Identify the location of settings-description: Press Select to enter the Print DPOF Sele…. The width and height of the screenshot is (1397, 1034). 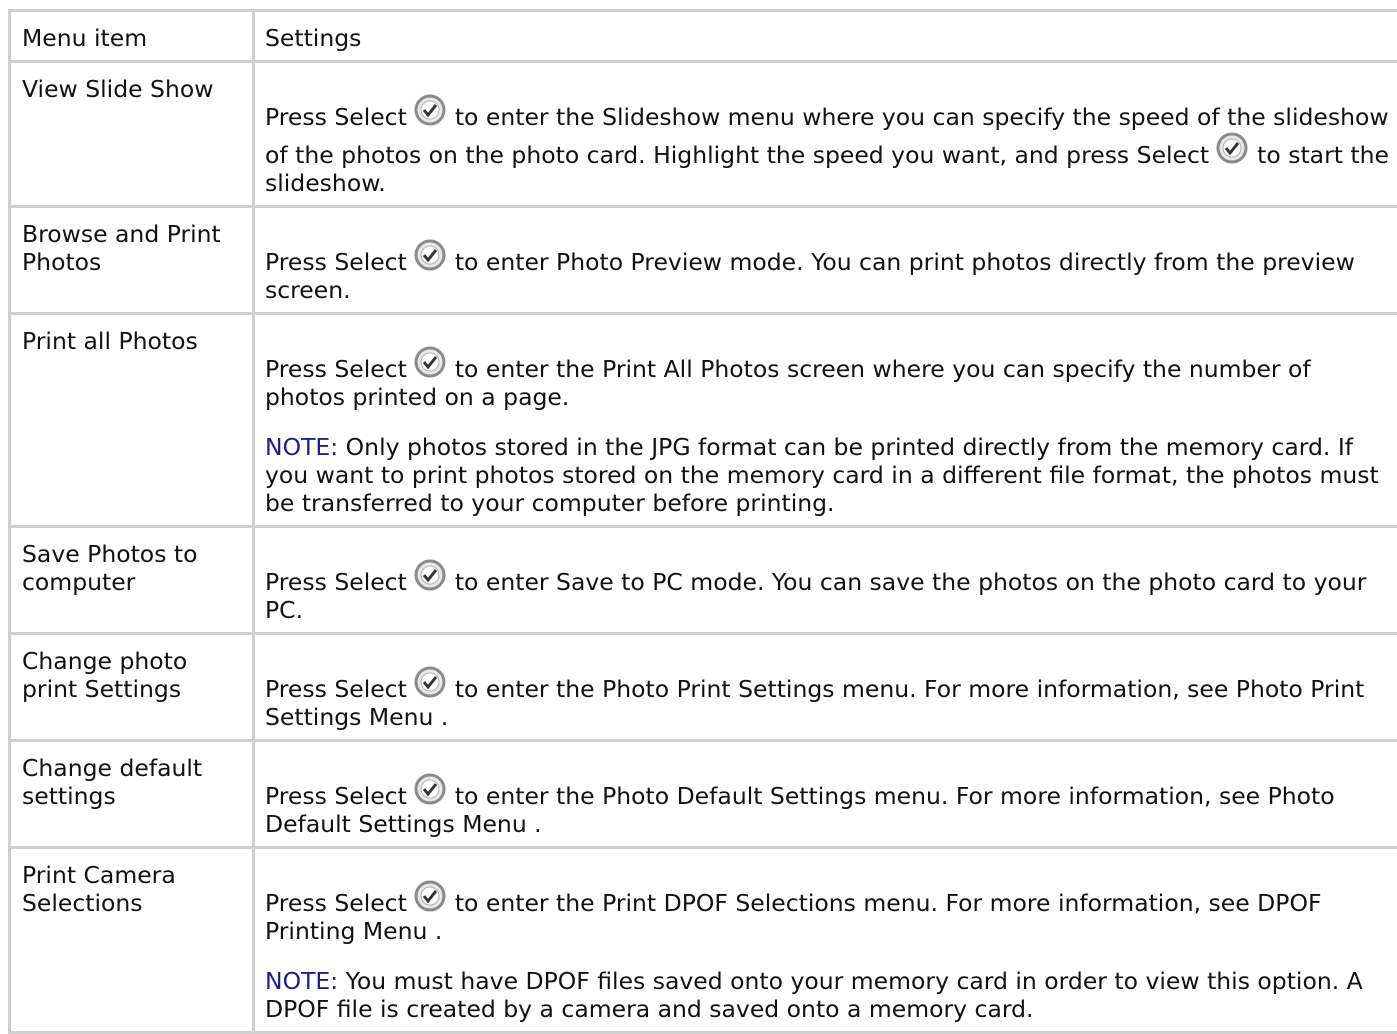
(829, 912).